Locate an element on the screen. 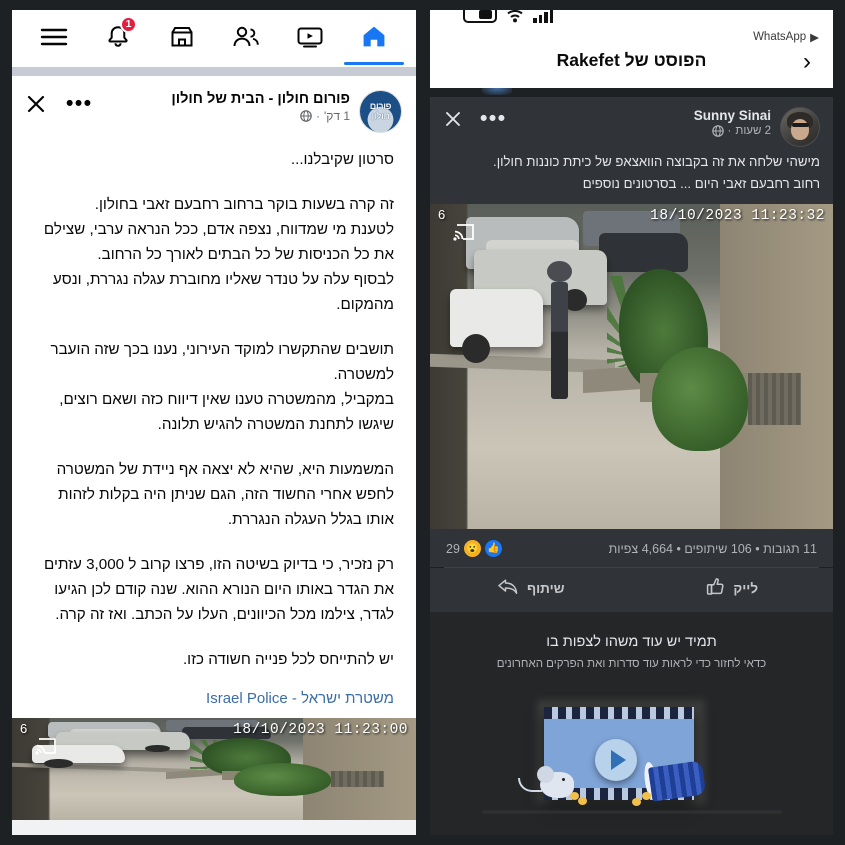  cctv-timestamp-overlay: 18/10/2023 11:23:32 is located at coordinates (737, 216).